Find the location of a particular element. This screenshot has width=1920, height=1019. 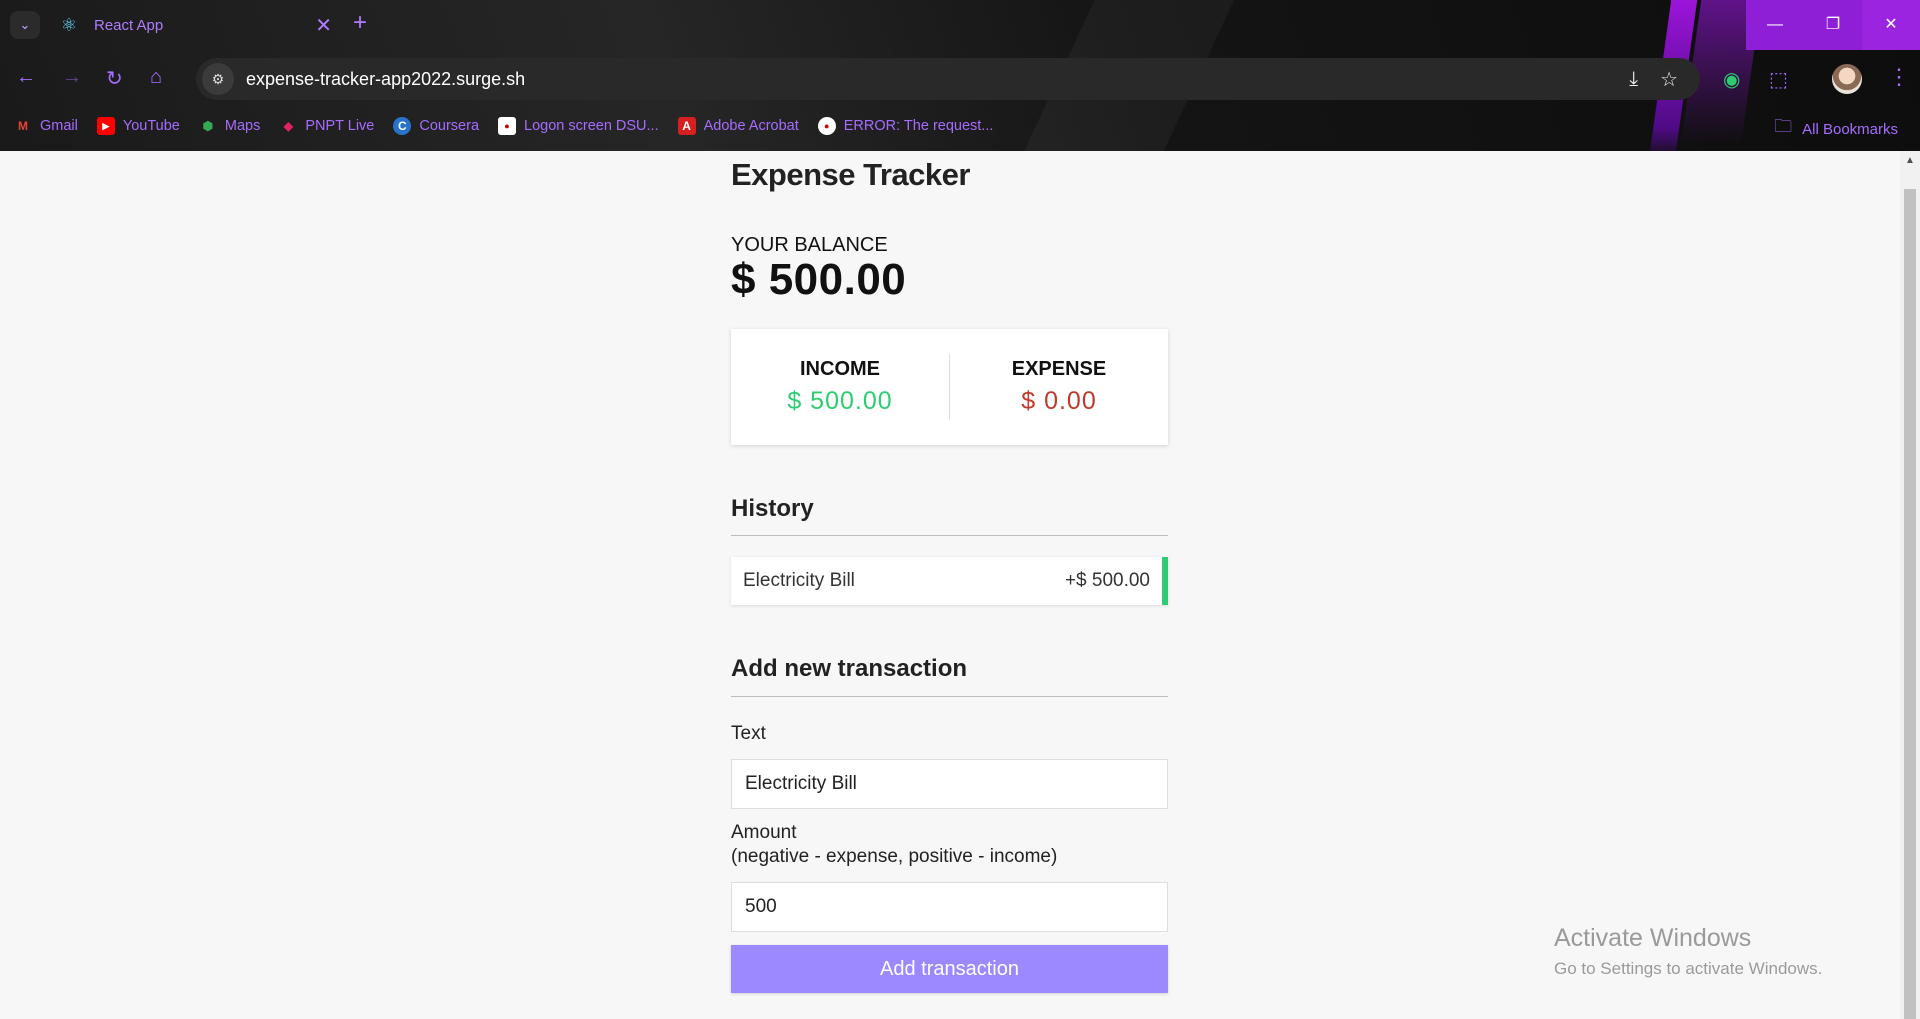

history-item: Electricity Bill +$ 500.00 is located at coordinates (949, 581).